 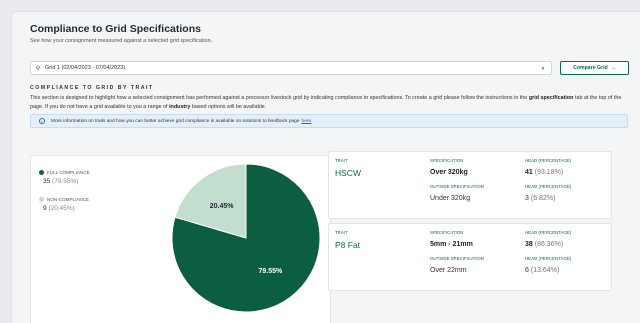 I want to click on legend-full-count: 35, so click(x=47, y=181).